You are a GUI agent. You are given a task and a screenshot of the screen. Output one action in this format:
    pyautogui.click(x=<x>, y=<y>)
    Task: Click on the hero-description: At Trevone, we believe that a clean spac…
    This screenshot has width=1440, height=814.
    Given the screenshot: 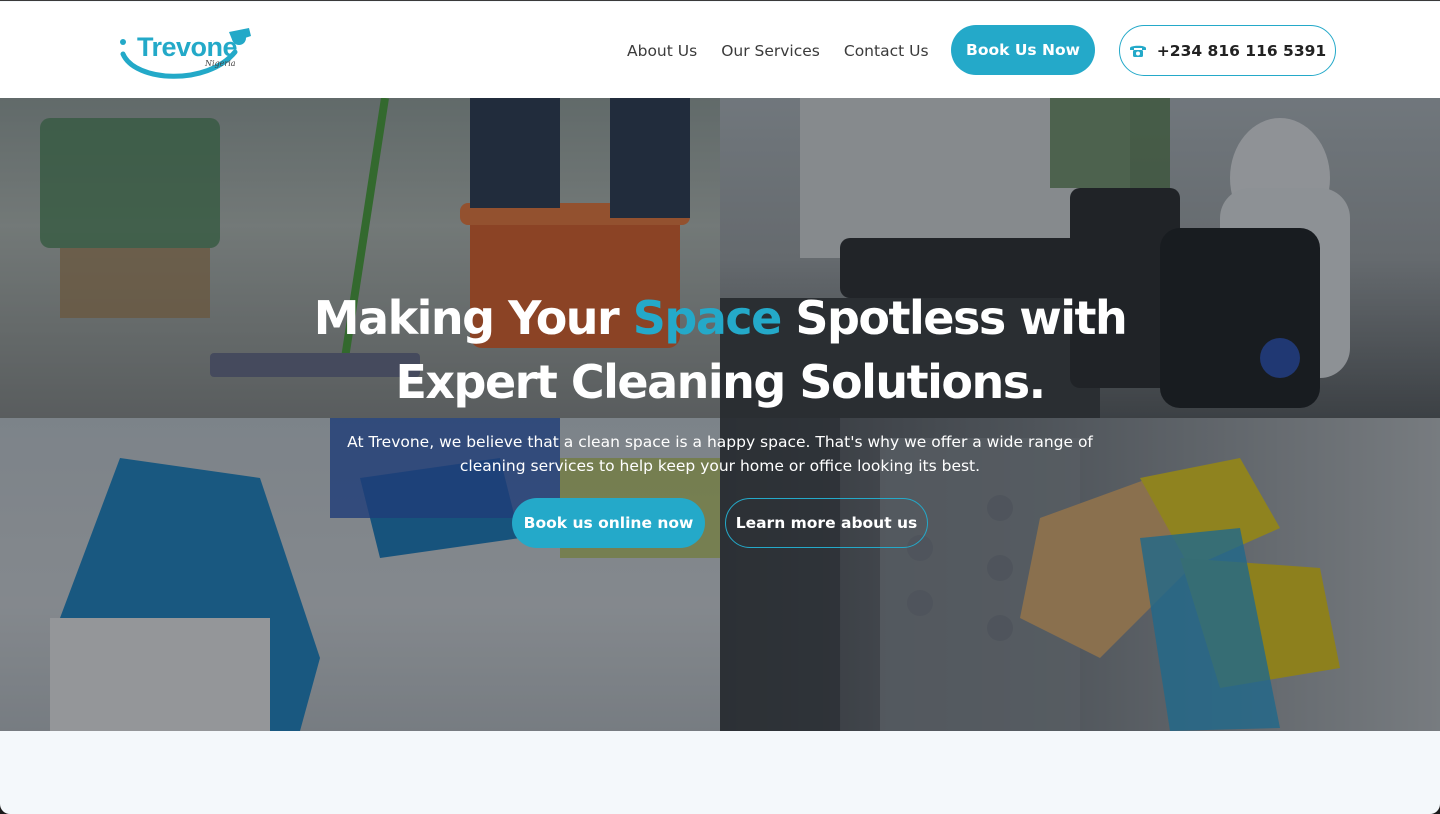 What is the action you would take?
    pyautogui.click(x=720, y=454)
    